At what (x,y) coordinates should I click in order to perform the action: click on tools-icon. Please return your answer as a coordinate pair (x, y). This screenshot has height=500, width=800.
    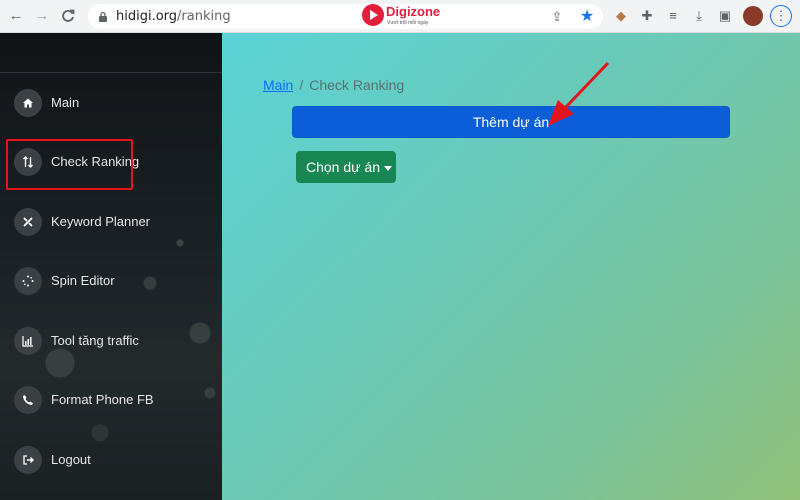
    Looking at the image, I should click on (28, 222).